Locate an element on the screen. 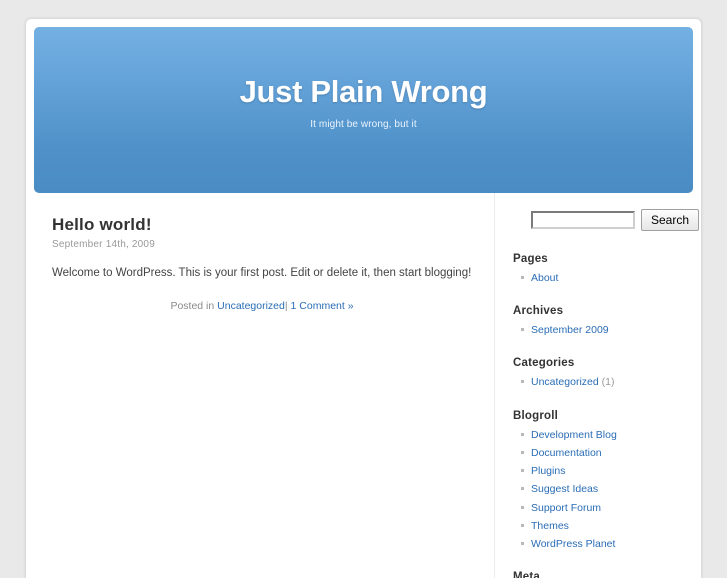  list-item: WordPress Planet is located at coordinates (606, 546).